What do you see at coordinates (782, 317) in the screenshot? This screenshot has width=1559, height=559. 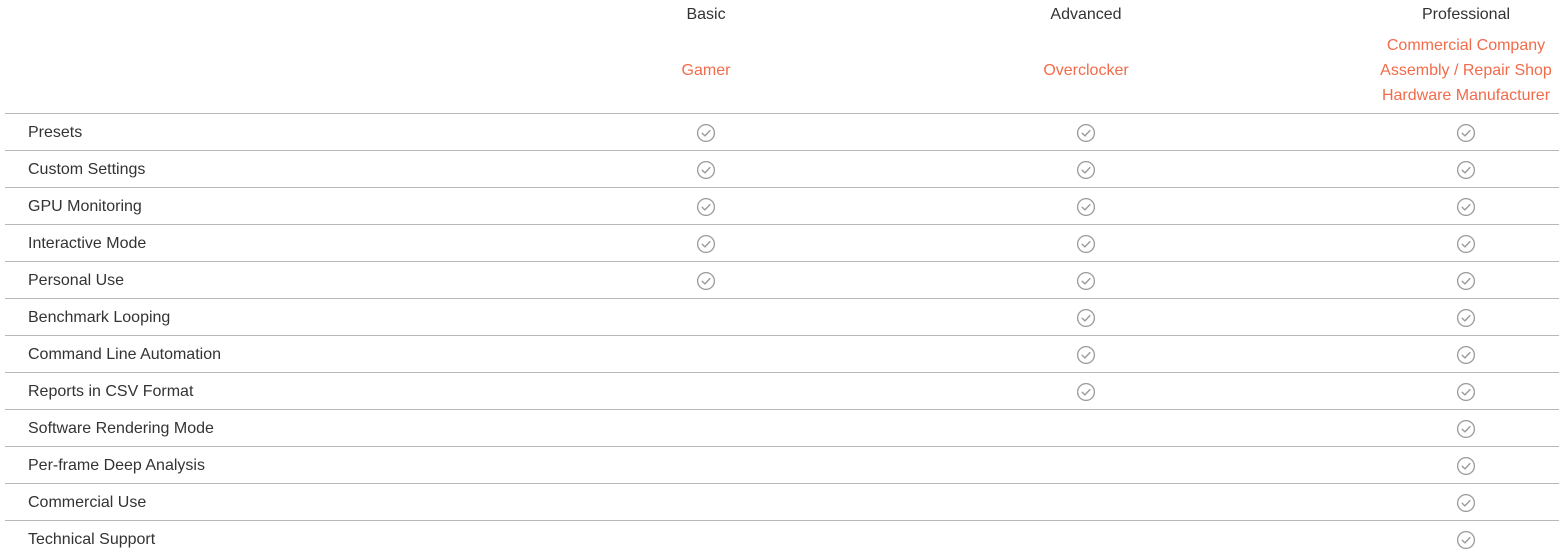 I see `table-row: Benchmark Looping` at bounding box center [782, 317].